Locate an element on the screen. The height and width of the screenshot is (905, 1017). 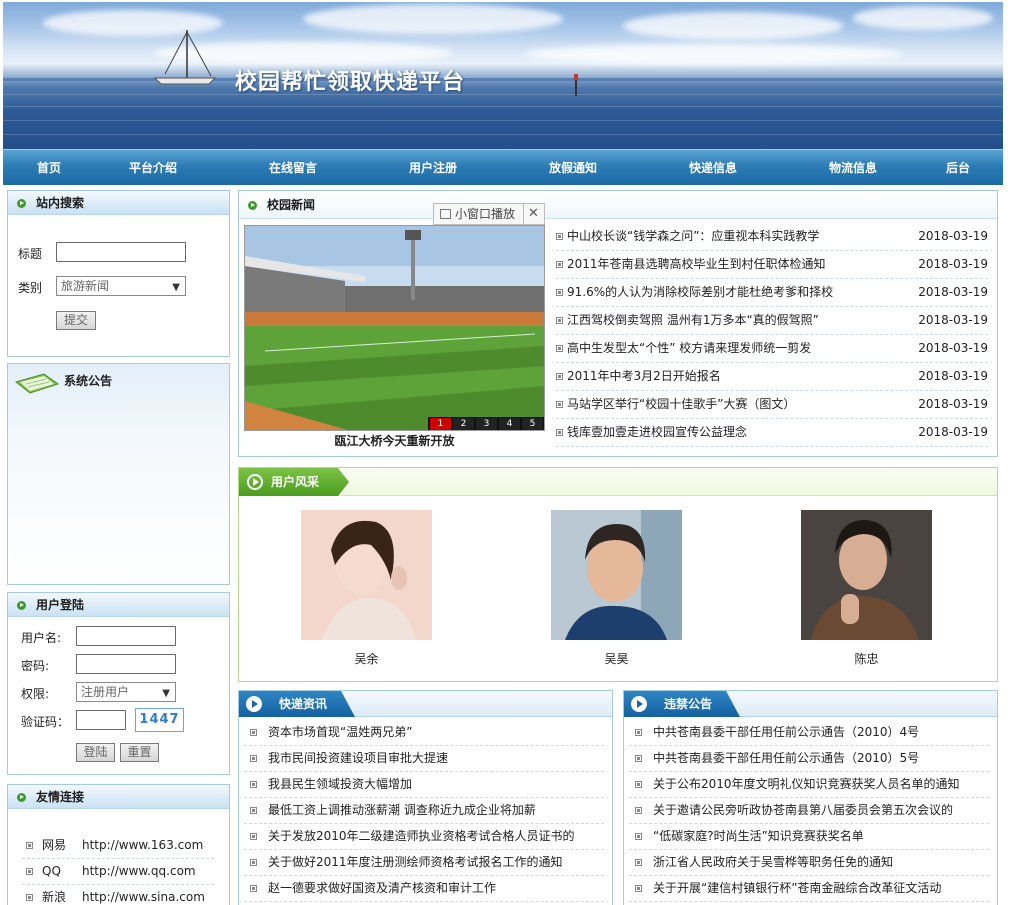
search-panel: 站内搜索 标题 类别 旅游新闻 ▼ 提交 is located at coordinates (118, 273).